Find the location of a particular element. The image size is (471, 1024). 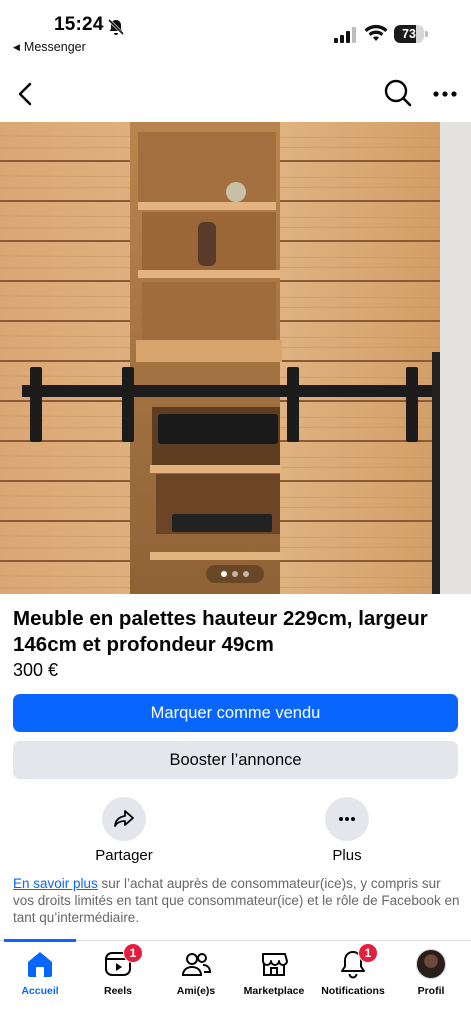

active-tab-indicator is located at coordinates (40, 940).